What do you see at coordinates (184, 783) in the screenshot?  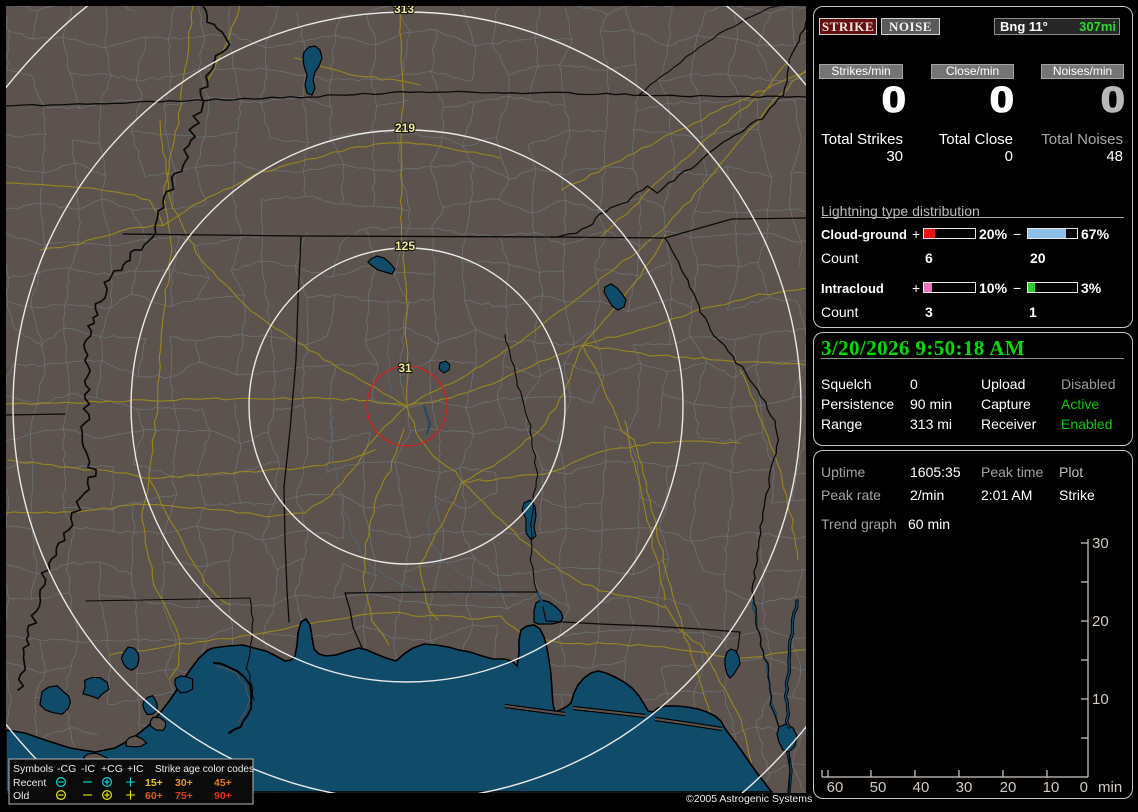 I see `svg-text: 30+` at bounding box center [184, 783].